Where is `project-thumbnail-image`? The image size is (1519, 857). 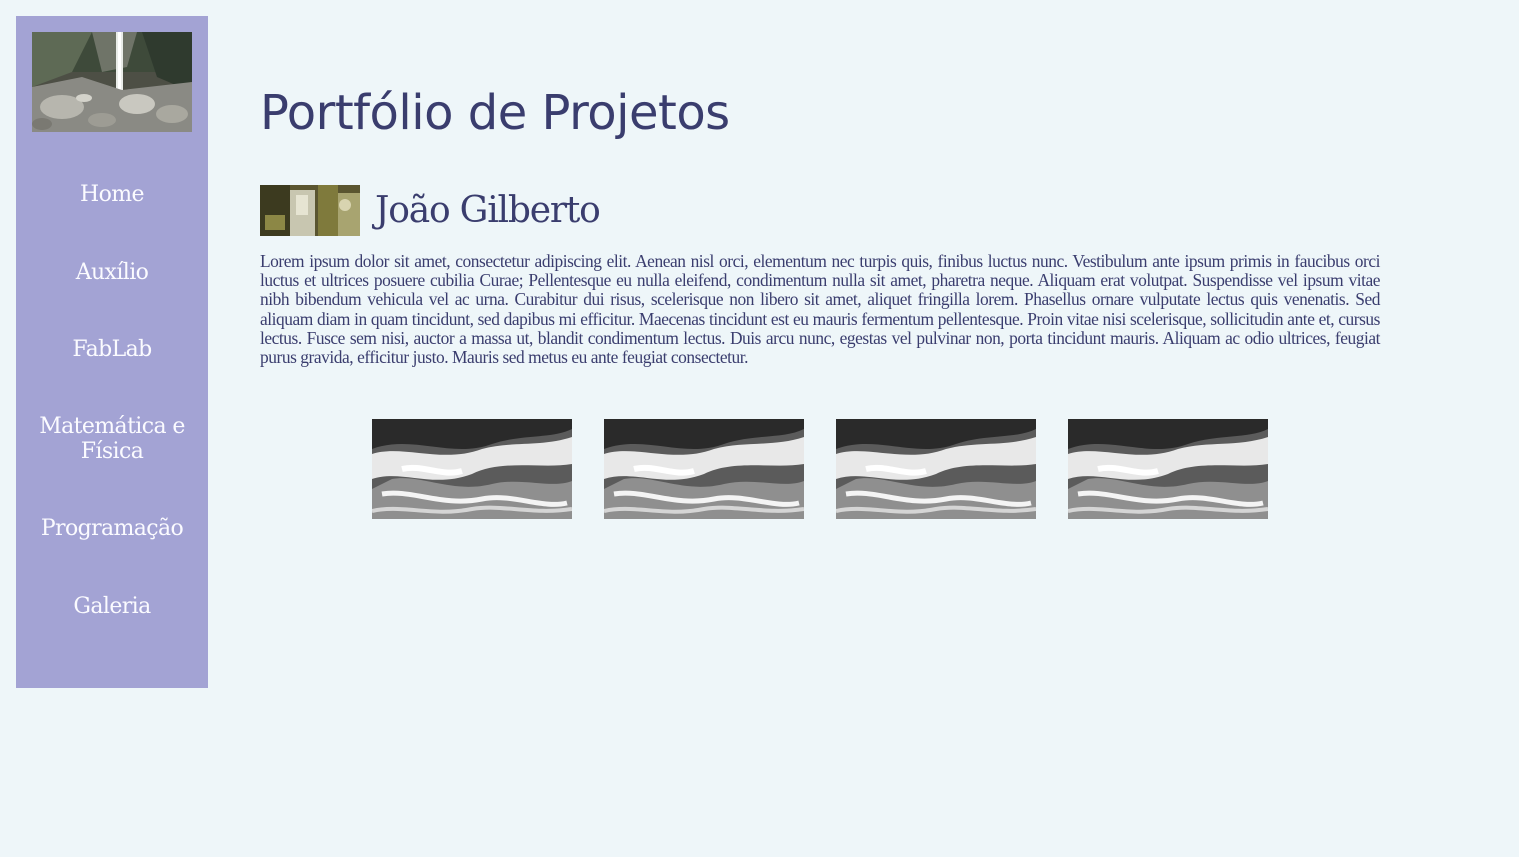 project-thumbnail-image is located at coordinates (310, 210).